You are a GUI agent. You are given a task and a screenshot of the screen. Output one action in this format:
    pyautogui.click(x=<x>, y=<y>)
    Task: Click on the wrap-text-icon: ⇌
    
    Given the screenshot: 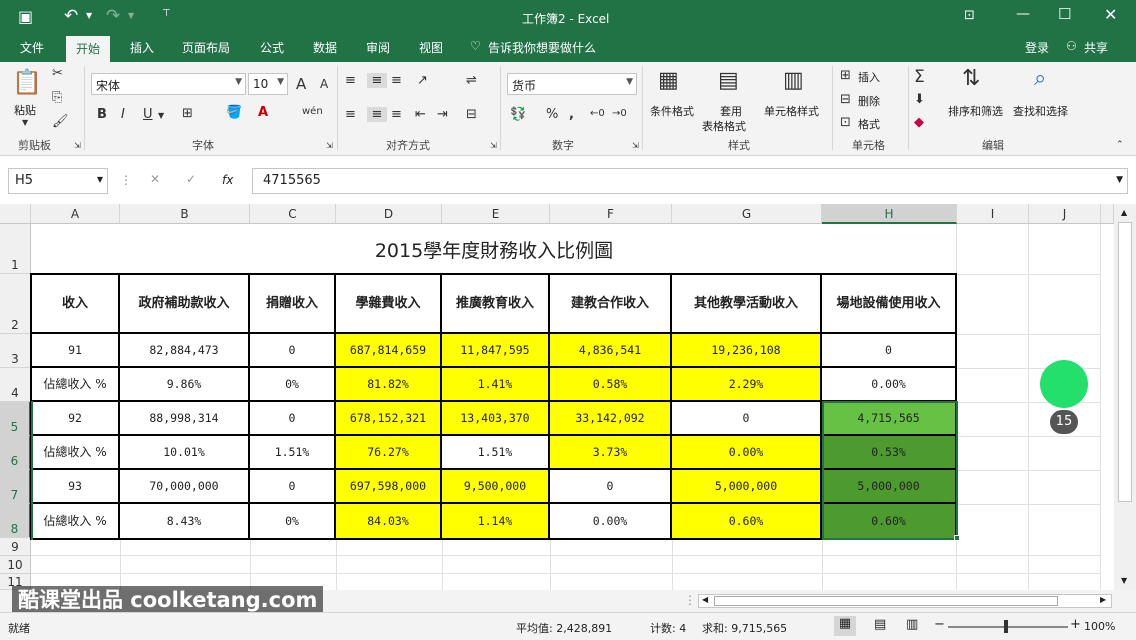 What is the action you would take?
    pyautogui.click(x=471, y=80)
    